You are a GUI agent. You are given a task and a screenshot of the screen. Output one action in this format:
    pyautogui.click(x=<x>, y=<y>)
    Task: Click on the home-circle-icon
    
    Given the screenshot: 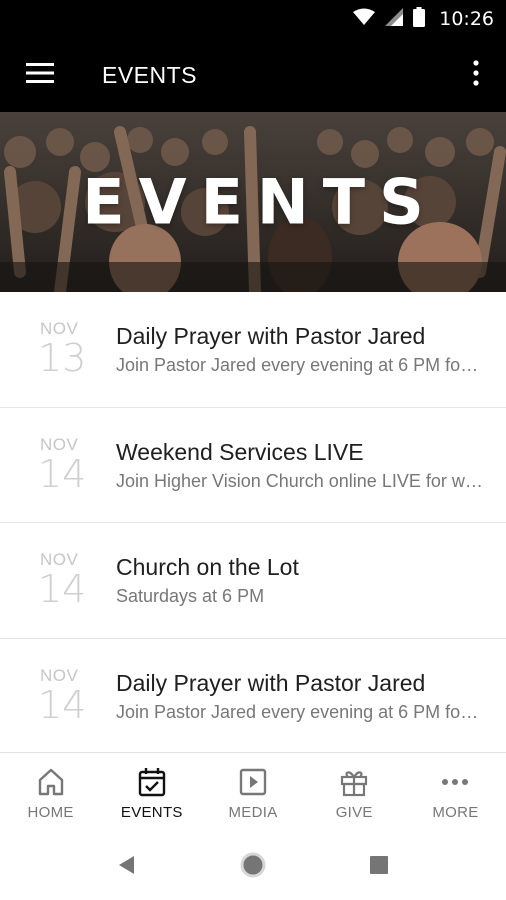 What is the action you would take?
    pyautogui.click(x=253, y=867)
    